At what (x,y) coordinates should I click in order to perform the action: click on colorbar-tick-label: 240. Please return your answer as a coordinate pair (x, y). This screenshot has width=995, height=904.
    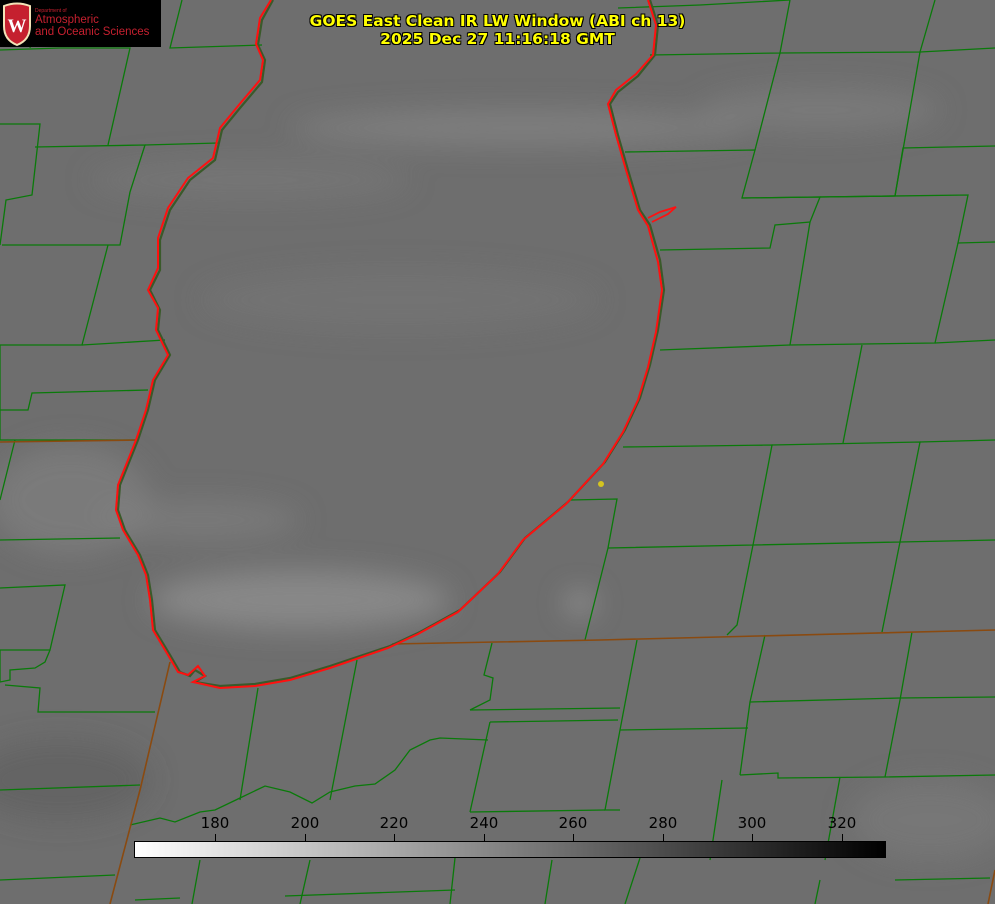
    Looking at the image, I should click on (484, 823).